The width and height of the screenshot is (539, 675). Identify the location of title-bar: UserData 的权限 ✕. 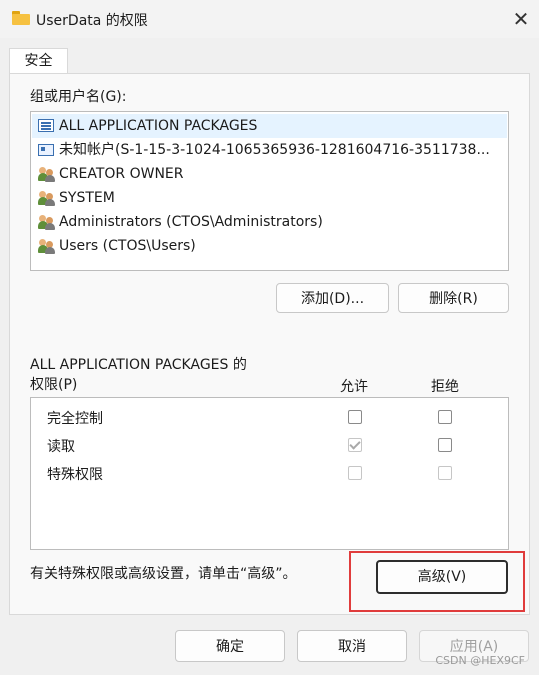
(269, 19).